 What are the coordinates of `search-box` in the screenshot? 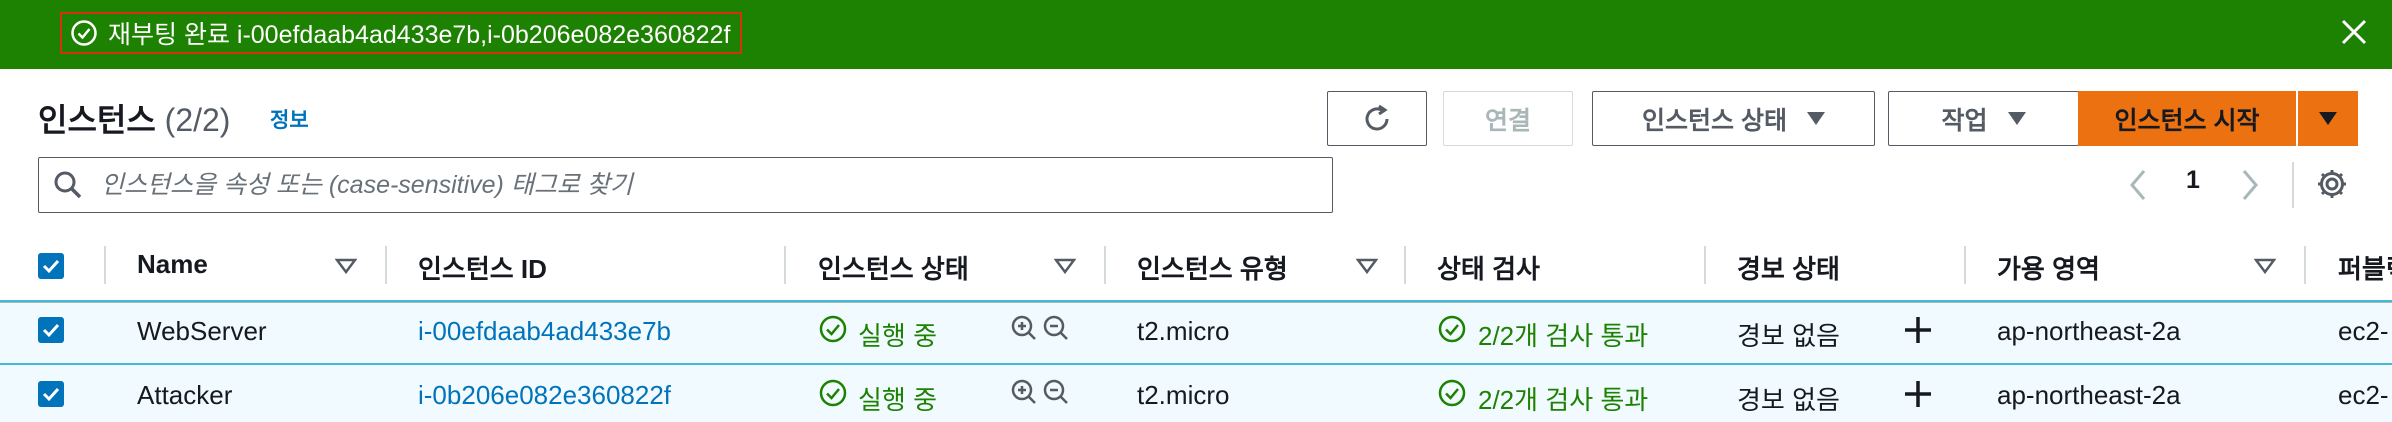 It's located at (685, 185).